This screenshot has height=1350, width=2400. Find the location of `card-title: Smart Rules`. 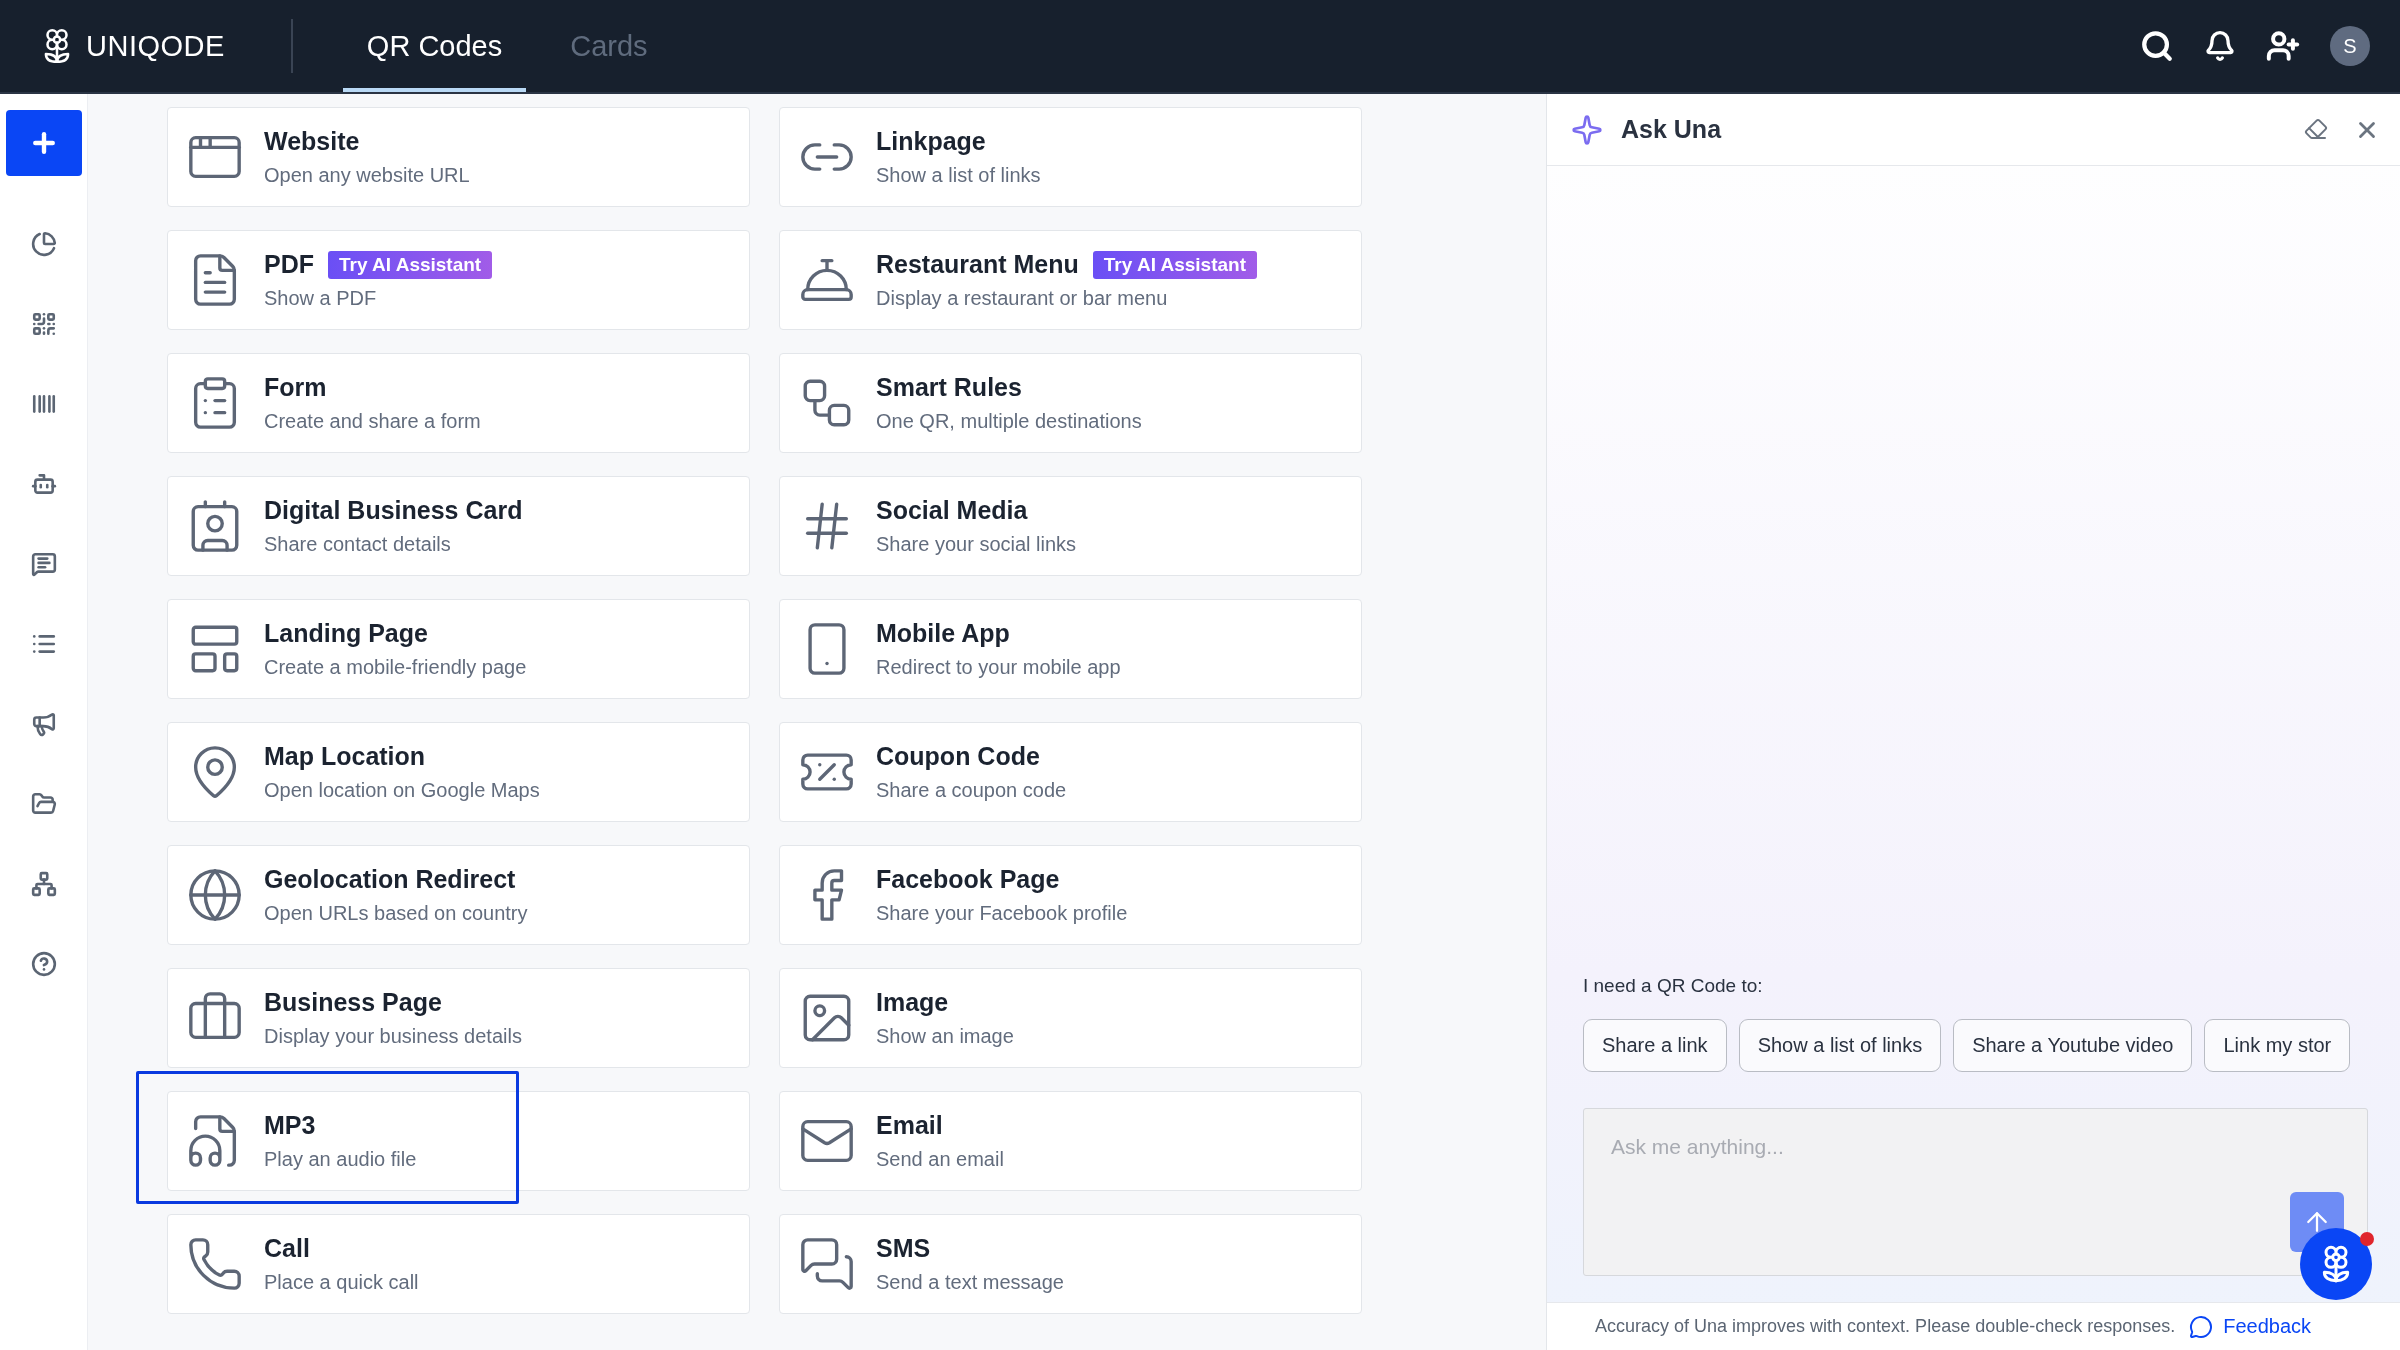

card-title: Smart Rules is located at coordinates (949, 387).